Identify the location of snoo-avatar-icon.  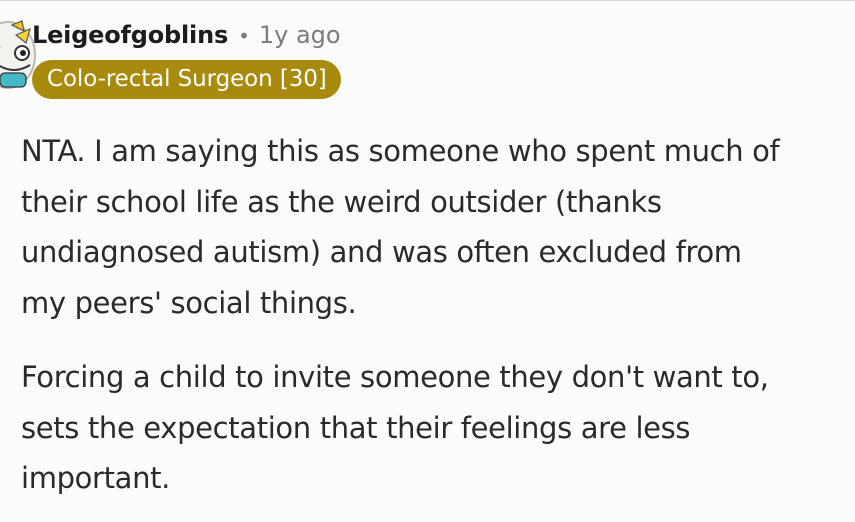
(18, 54).